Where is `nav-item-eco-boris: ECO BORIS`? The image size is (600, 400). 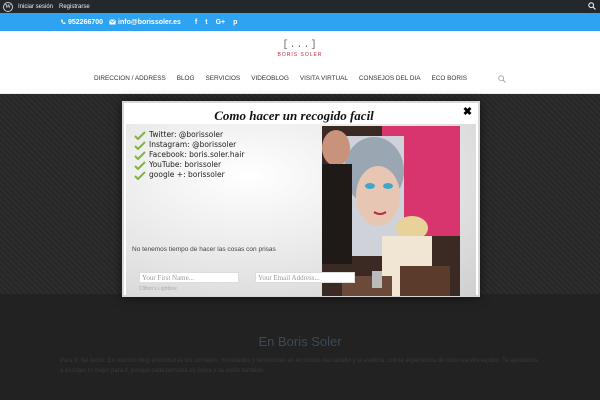
nav-item-eco-boris: ECO BORIS is located at coordinates (449, 78).